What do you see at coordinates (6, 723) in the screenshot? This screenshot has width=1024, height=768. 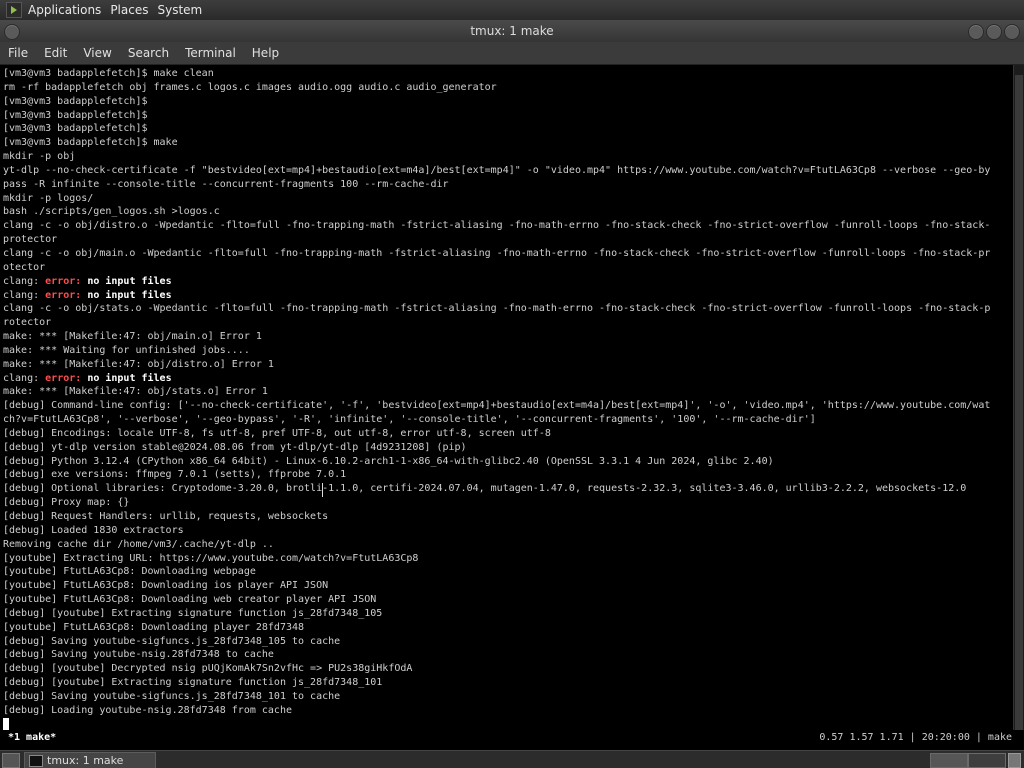 I see `terminal-cursor` at bounding box center [6, 723].